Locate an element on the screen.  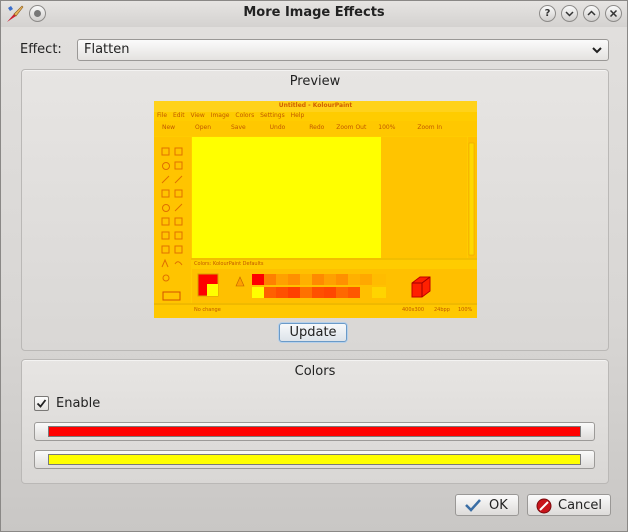
preview-menu-view: View is located at coordinates (197, 115).